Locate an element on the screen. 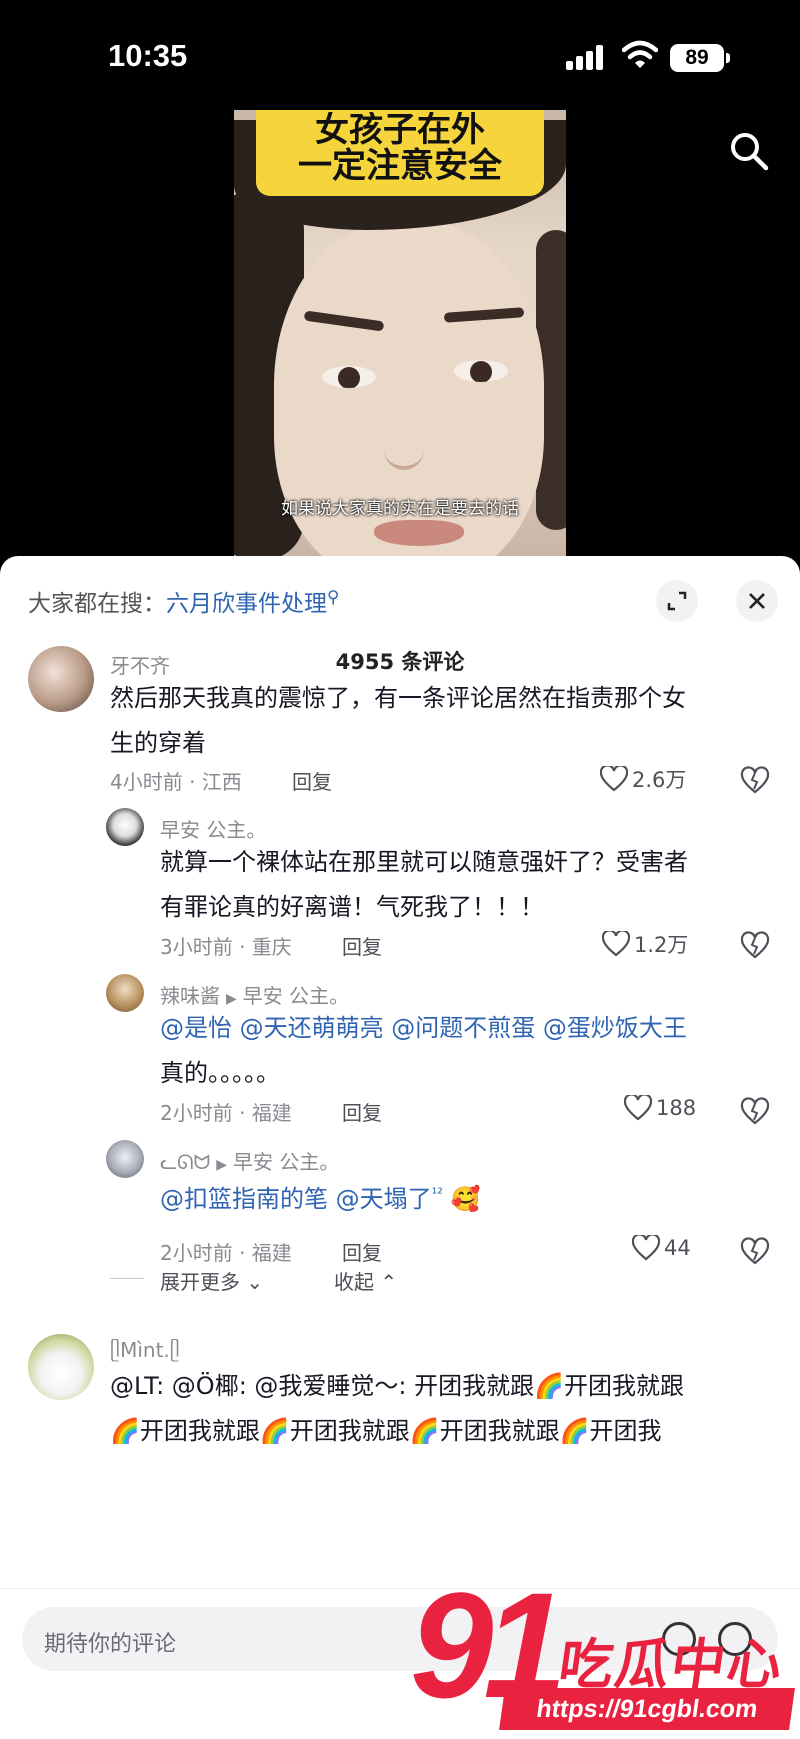 The image size is (800, 1739). comment-text-line: 有罪论真的好离谱！气死我了！！！ is located at coordinates (352, 907).